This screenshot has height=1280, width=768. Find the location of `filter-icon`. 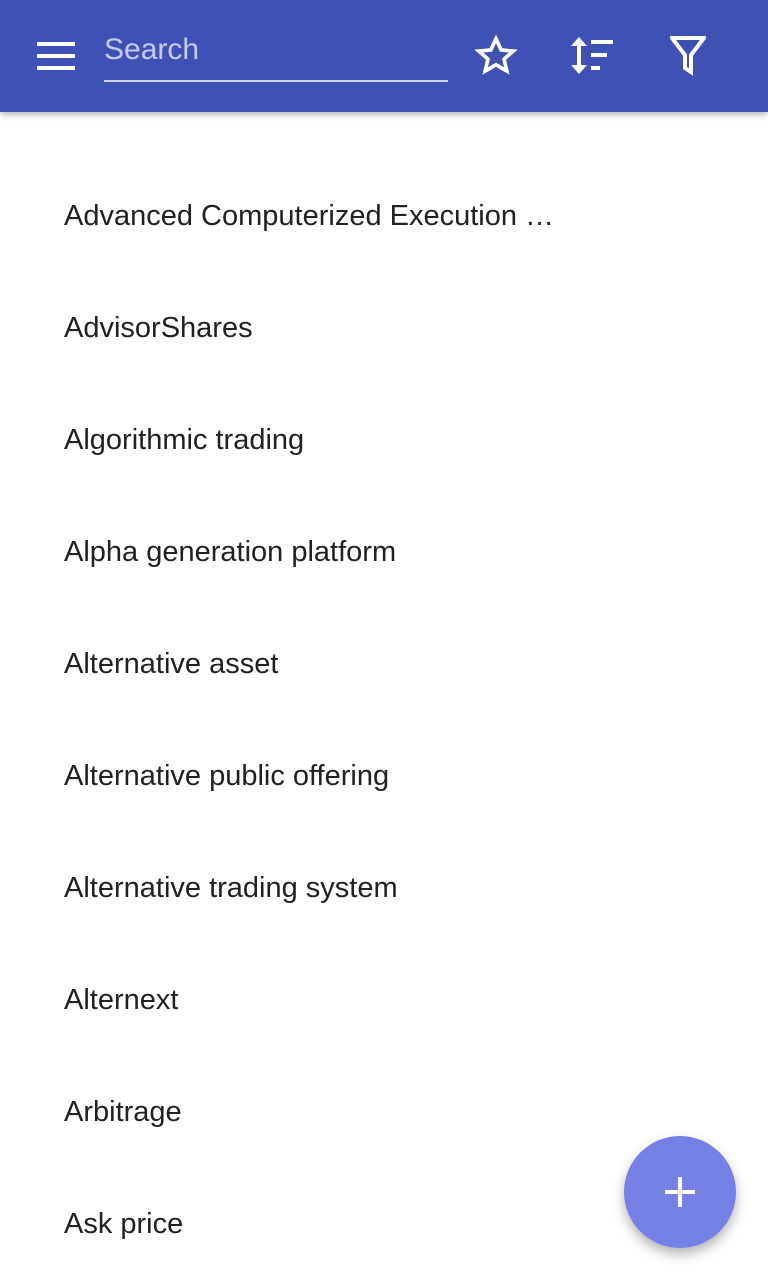

filter-icon is located at coordinates (688, 56).